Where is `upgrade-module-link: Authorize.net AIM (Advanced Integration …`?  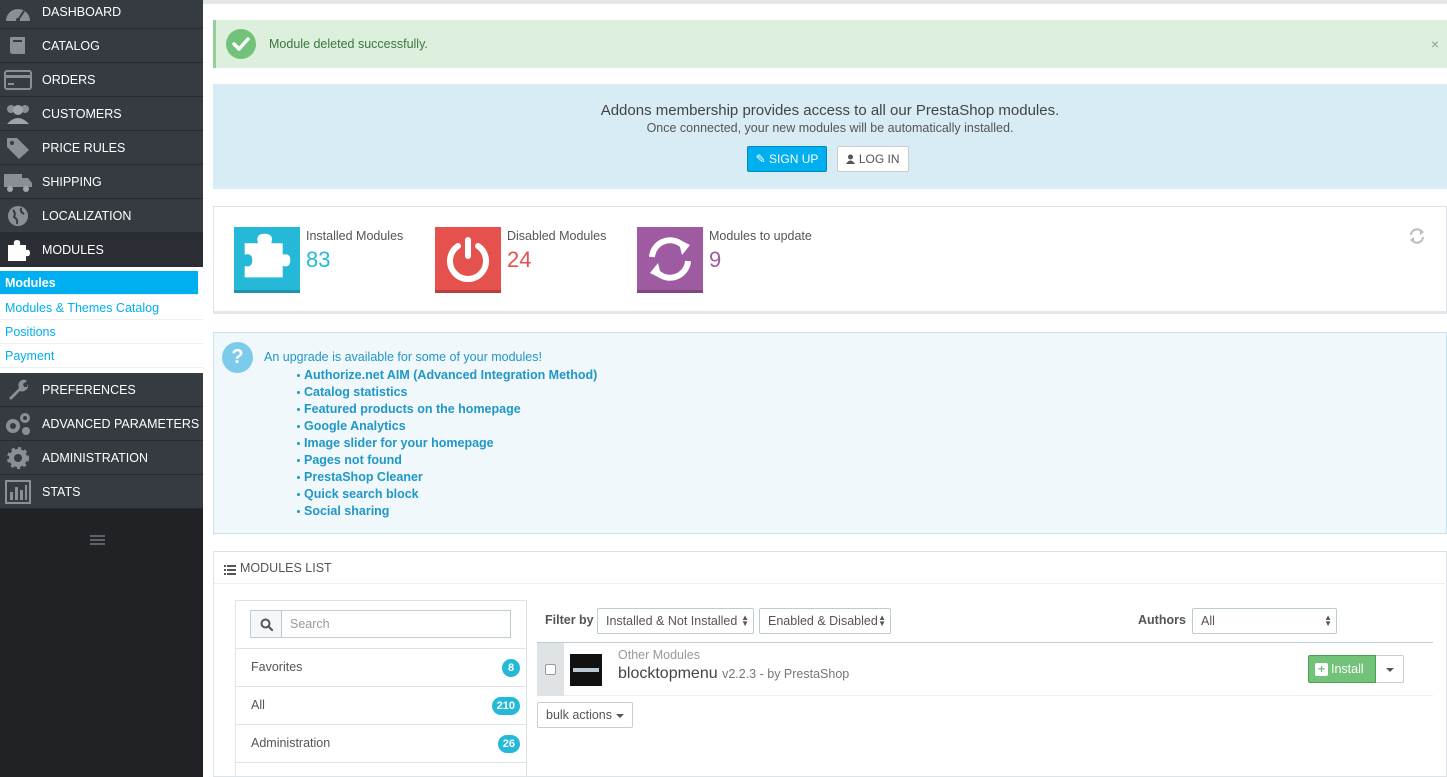
upgrade-module-link: Authorize.net AIM (Advanced Integration … is located at coordinates (446, 375).